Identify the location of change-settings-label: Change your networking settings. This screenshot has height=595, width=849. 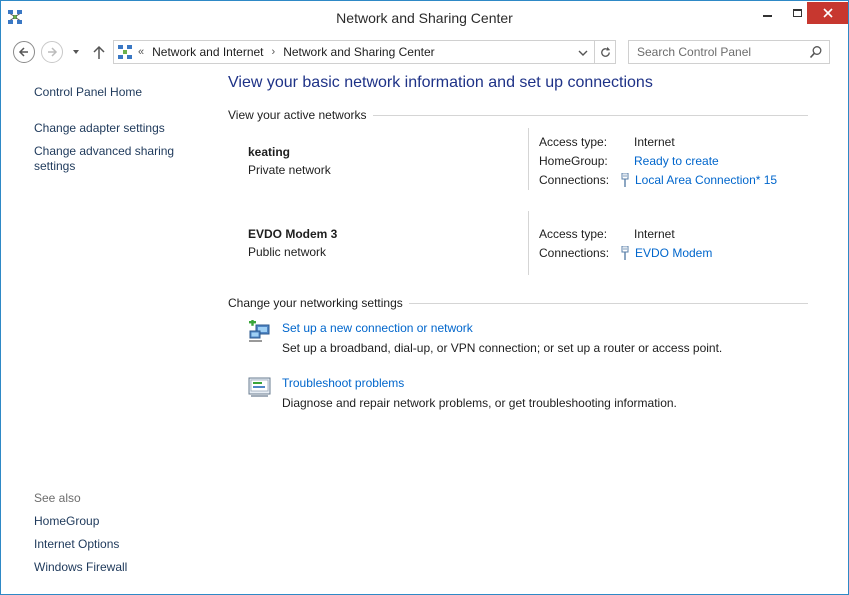
(315, 303).